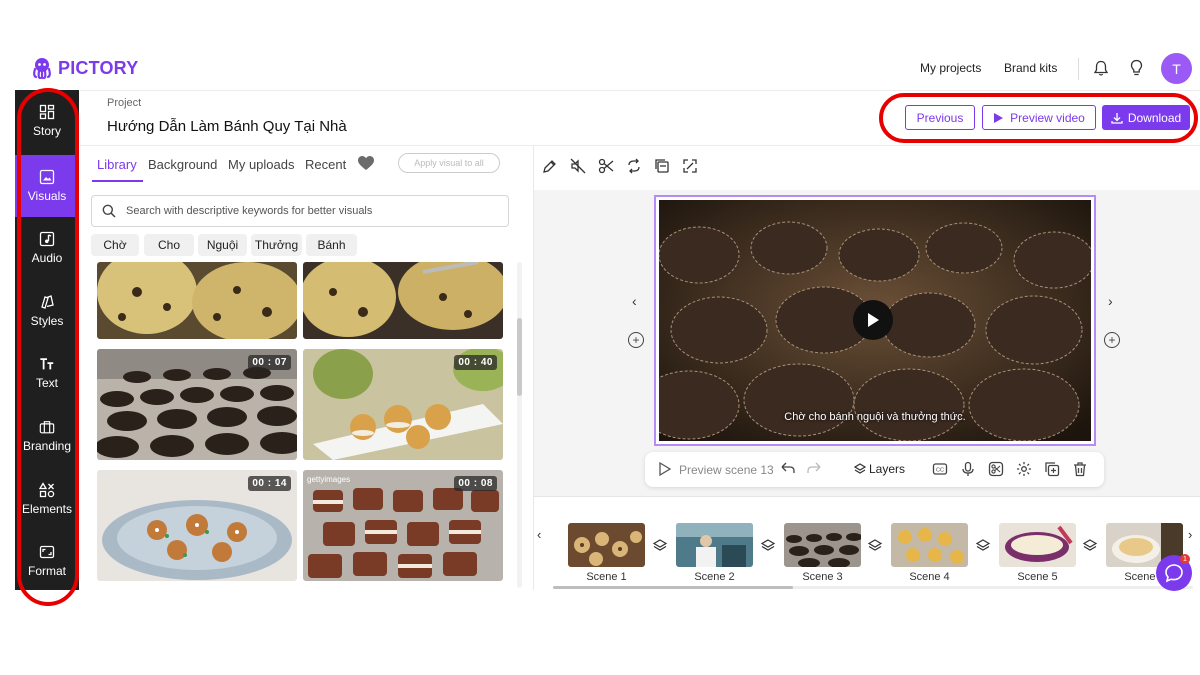 This screenshot has height=675, width=1200. Describe the element at coordinates (1024, 469) in the screenshot. I see `settings-icon` at that location.